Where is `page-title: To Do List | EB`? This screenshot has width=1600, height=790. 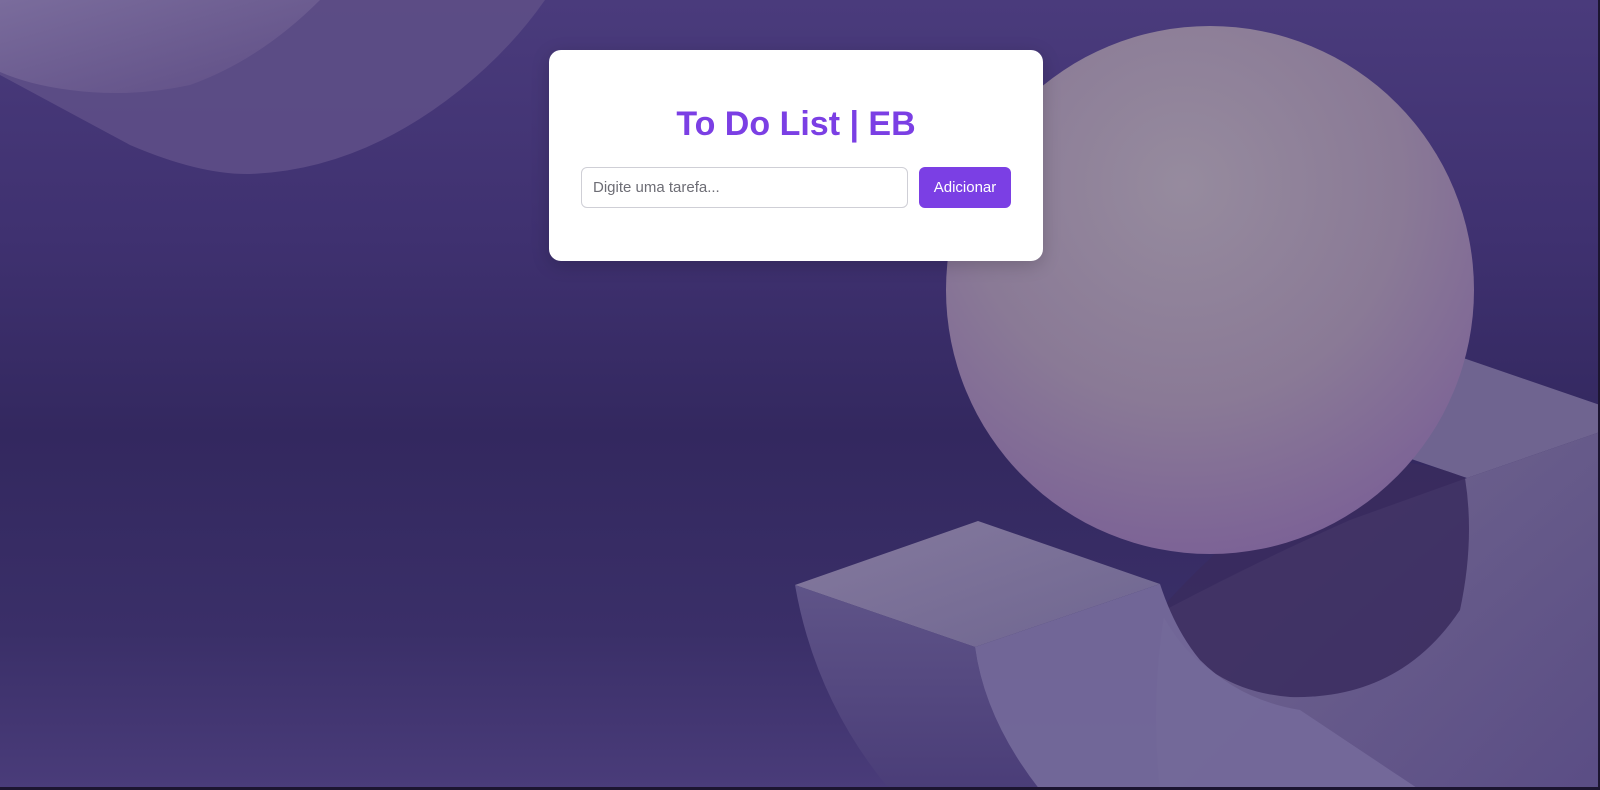 page-title: To Do List | EB is located at coordinates (796, 124).